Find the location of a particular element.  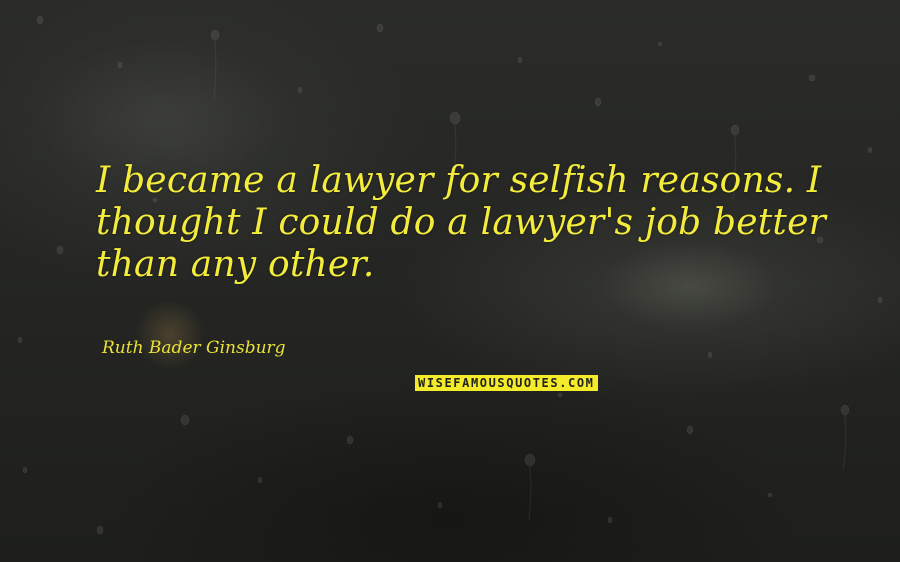

brand-logo: WISEFAMOUSQUOTES.COM is located at coordinates (506, 383).